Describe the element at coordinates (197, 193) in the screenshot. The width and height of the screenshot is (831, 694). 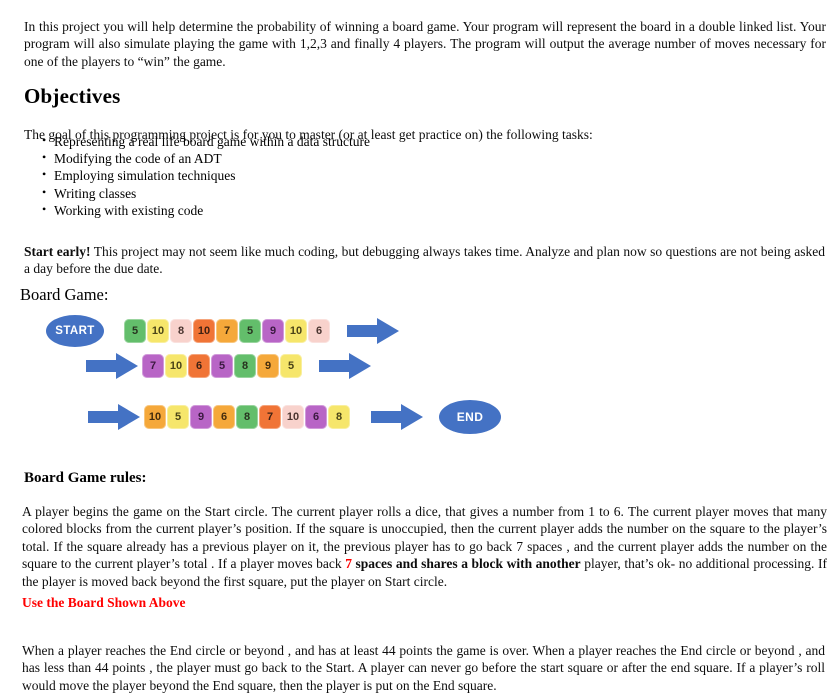
I see `list-item: Writing classes` at that location.